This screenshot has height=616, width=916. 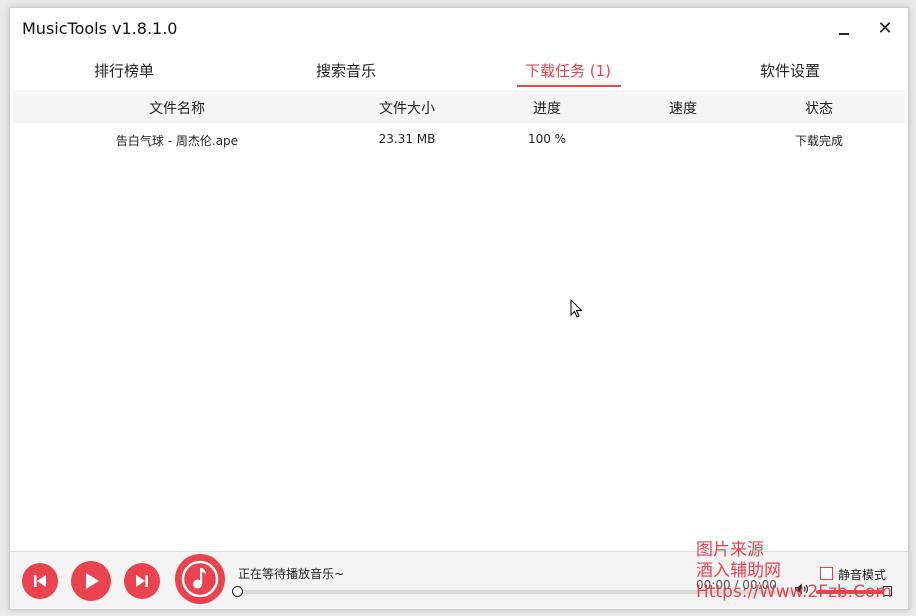 I want to click on album-cover, so click(x=200, y=579).